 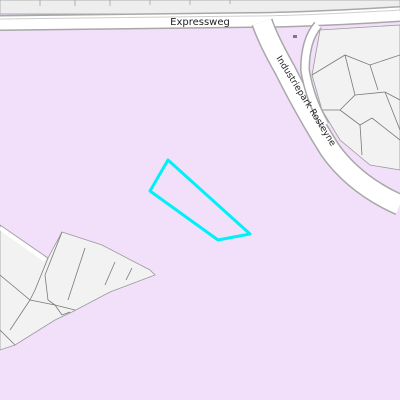 I want to click on expressweg-label: Expressweg, so click(x=200, y=22).